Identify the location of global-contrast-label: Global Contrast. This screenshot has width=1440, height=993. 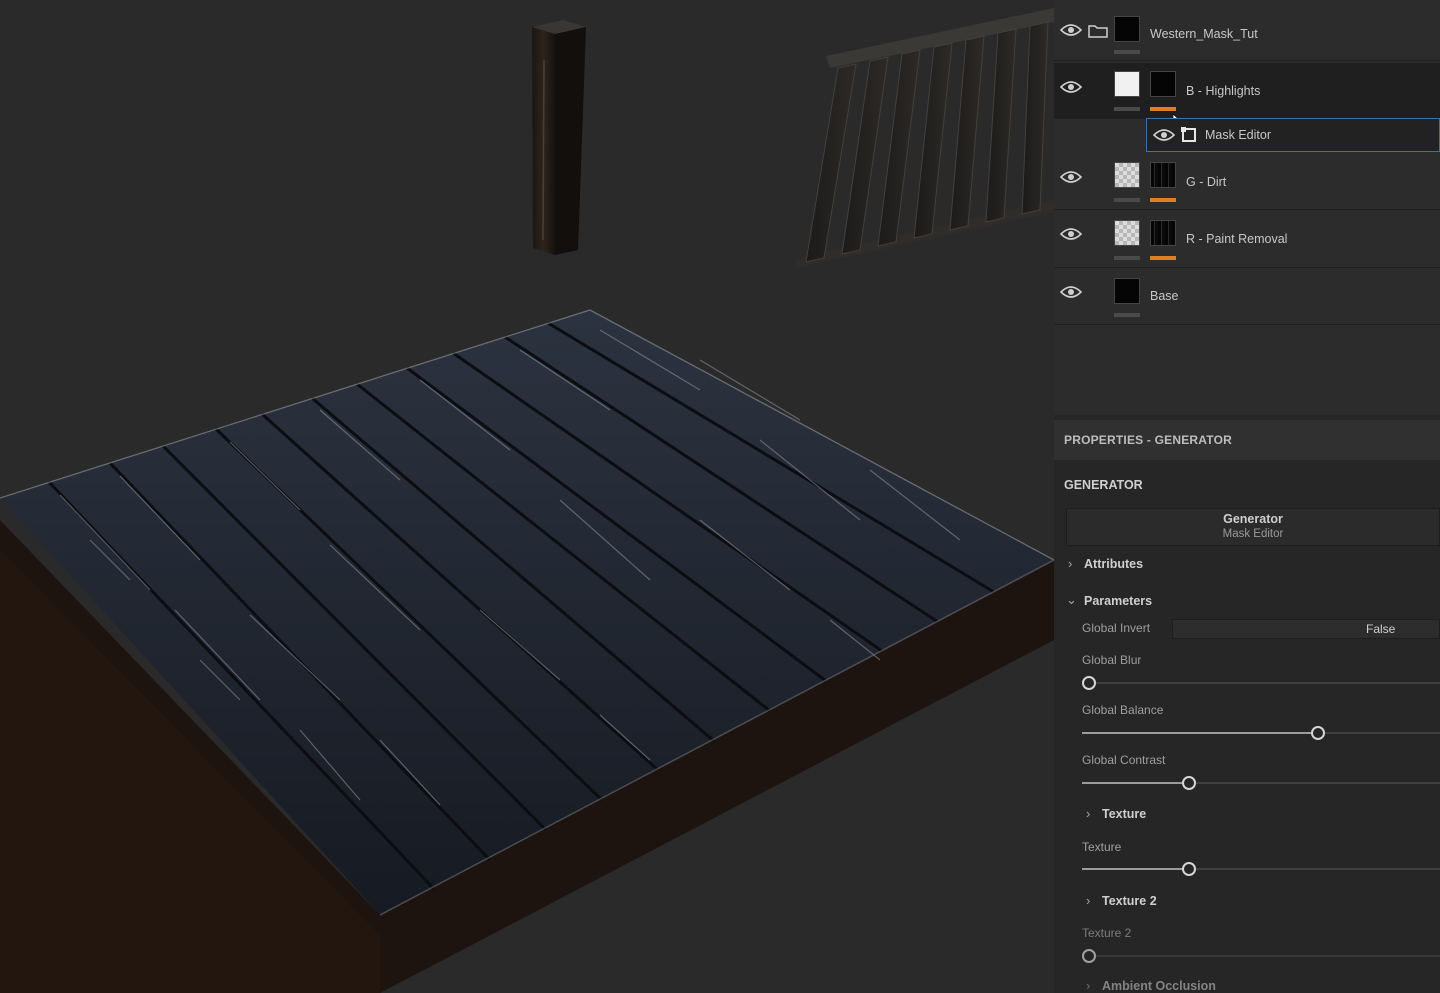
(1124, 760).